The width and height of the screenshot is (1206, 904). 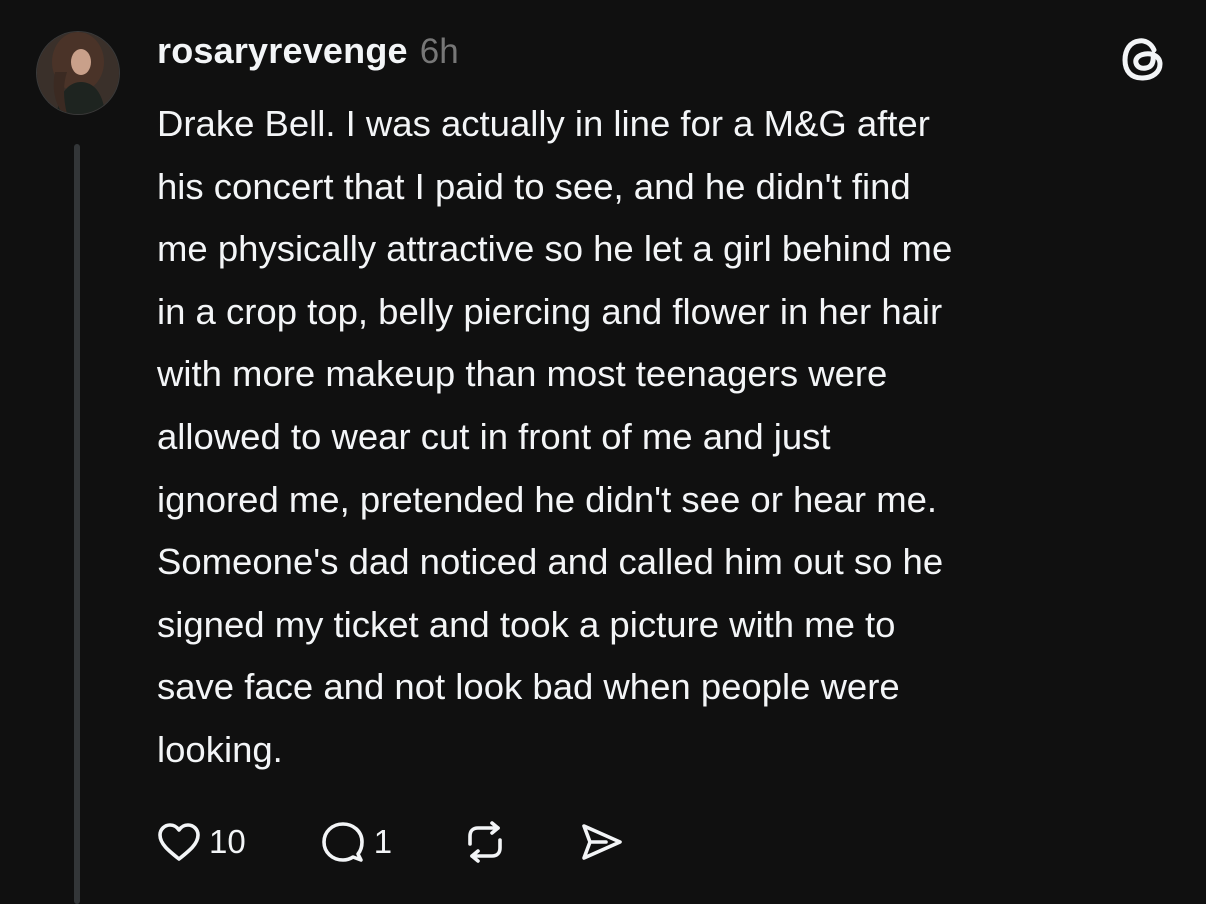 I want to click on send-icon, so click(x=602, y=842).